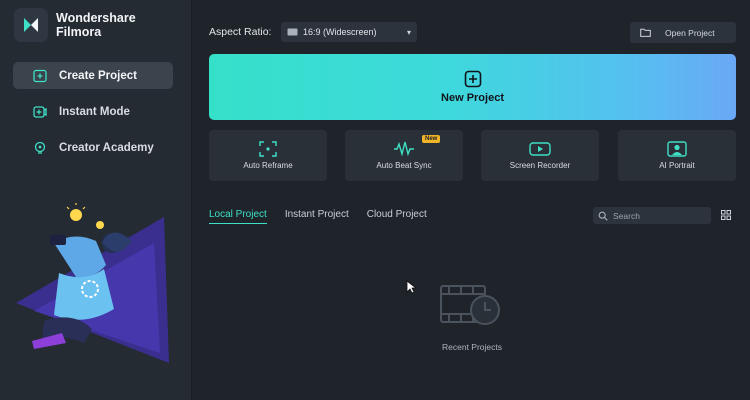  What do you see at coordinates (472, 79) in the screenshot?
I see `add-project-icon` at bounding box center [472, 79].